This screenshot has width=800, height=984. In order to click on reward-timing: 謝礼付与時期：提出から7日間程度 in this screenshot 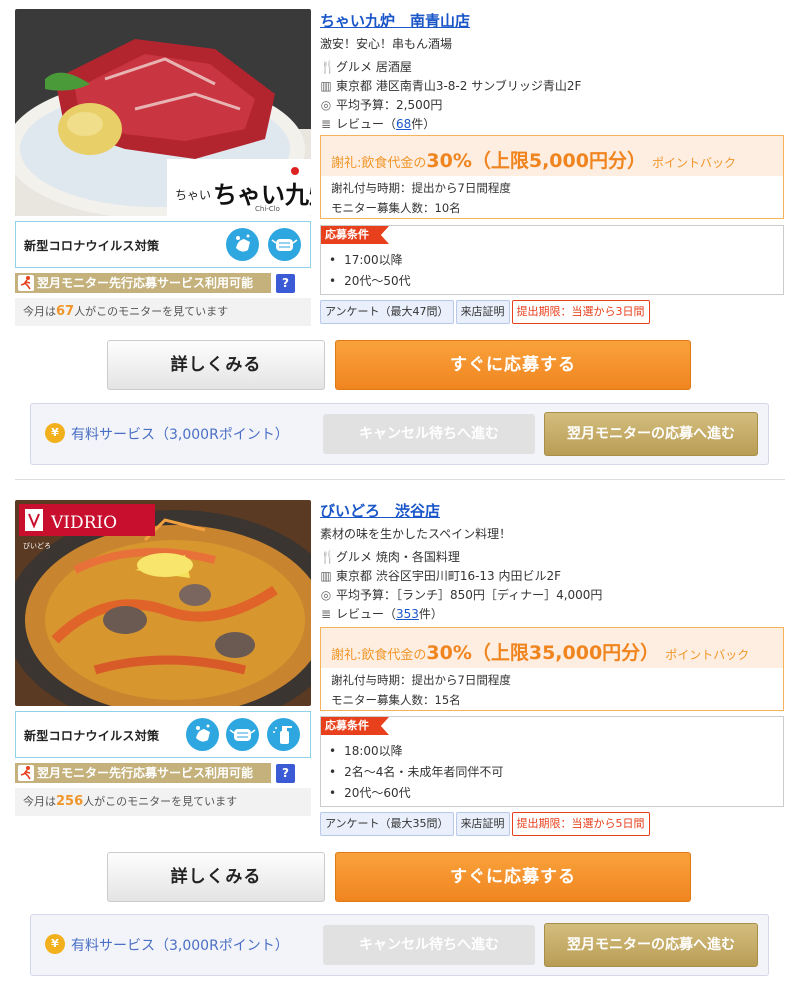, I will do `click(421, 188)`.